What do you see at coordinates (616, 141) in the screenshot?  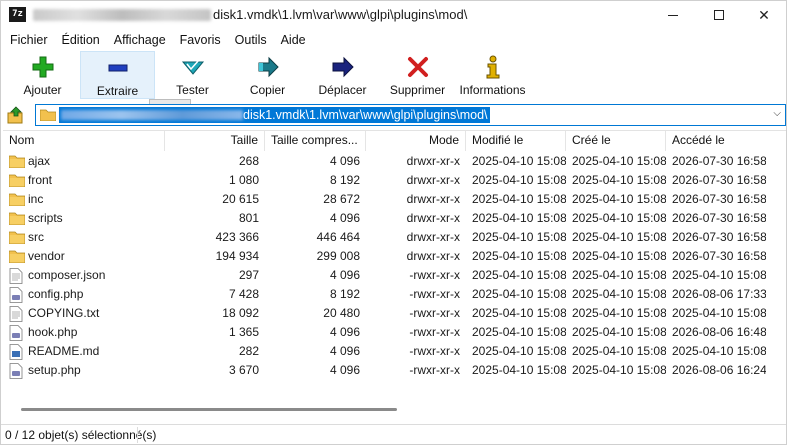 I see `column-created: Créé le` at bounding box center [616, 141].